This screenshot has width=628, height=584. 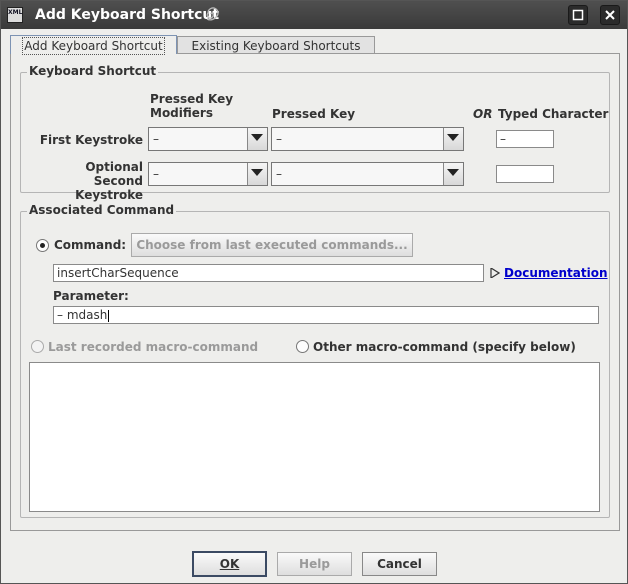 I want to click on second-modifiers-combo: –, so click(x=208, y=174).